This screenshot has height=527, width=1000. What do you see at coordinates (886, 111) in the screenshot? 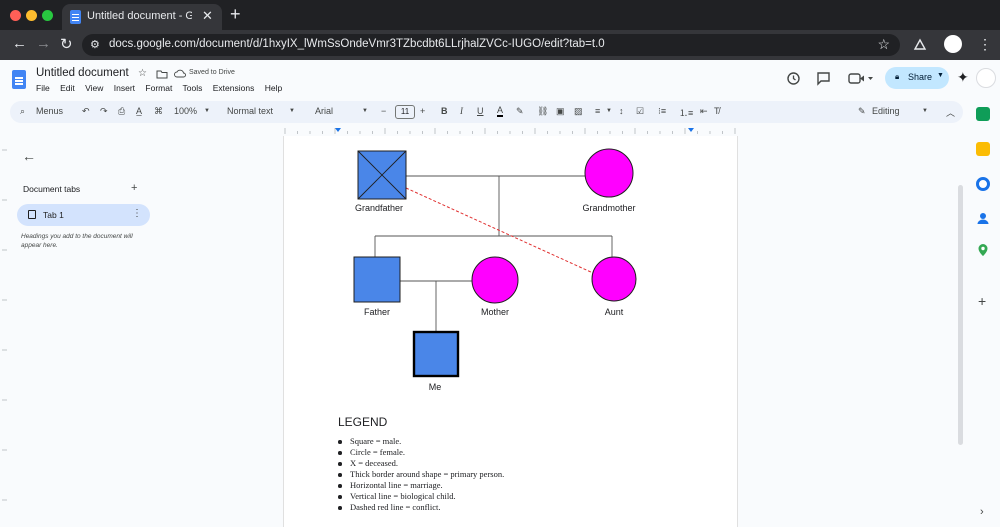
I see `editing-mode-select: Editing` at bounding box center [886, 111].